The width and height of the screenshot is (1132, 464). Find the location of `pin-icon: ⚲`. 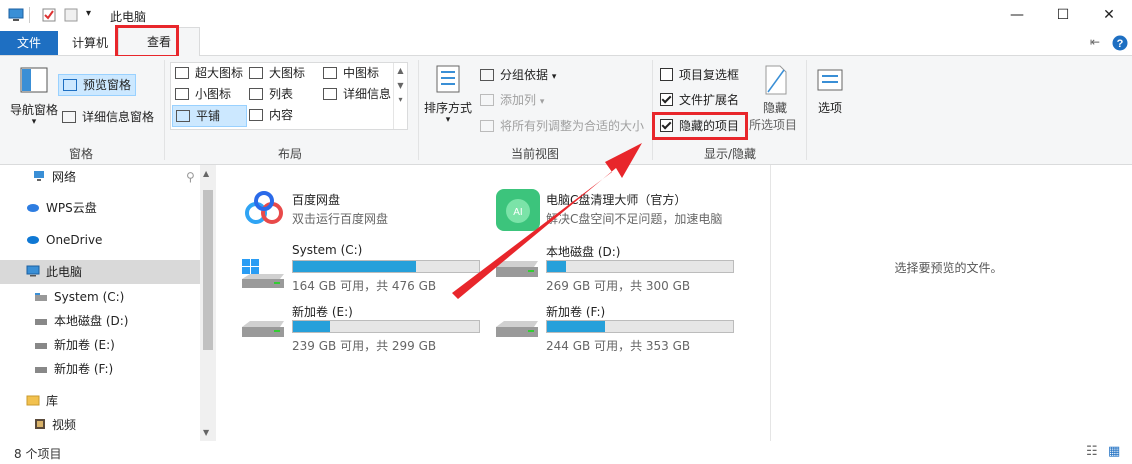

pin-icon: ⚲ is located at coordinates (190, 177).